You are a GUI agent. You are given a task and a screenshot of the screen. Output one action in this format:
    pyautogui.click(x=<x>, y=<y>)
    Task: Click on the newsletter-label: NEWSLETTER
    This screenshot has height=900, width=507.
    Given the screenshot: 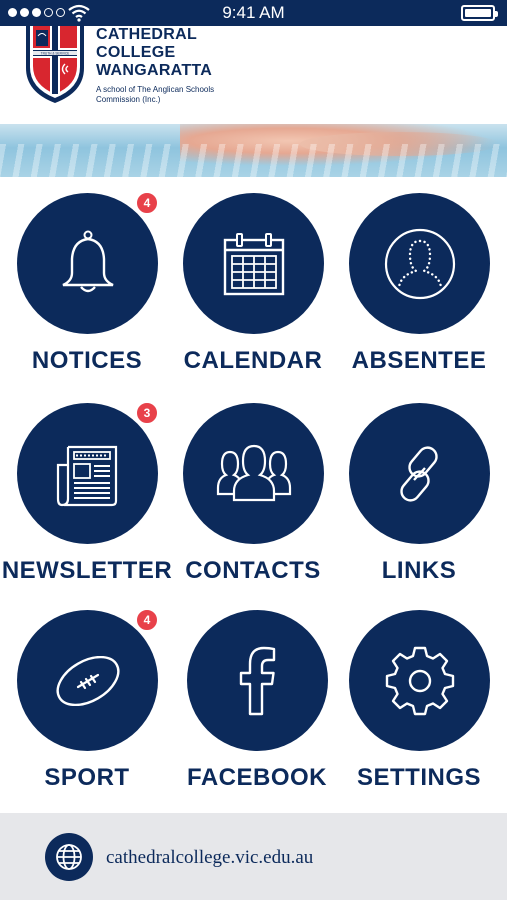 What is the action you would take?
    pyautogui.click(x=87, y=570)
    